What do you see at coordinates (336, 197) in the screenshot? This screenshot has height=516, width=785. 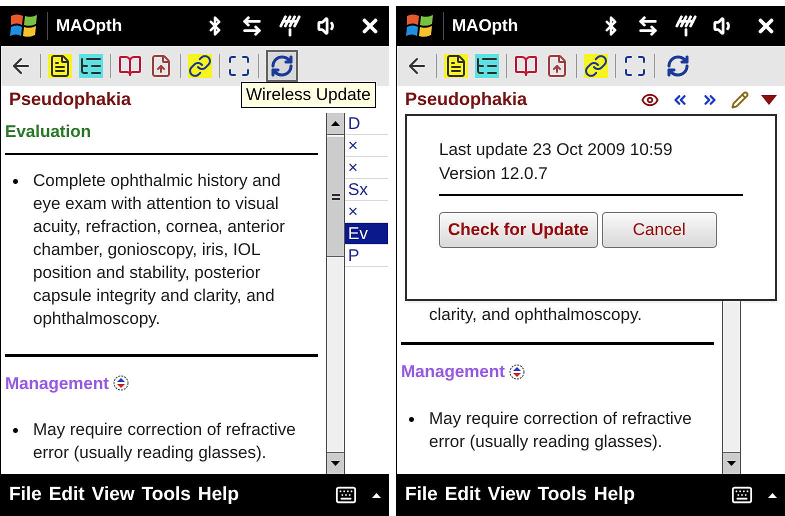 I see `grip-icon` at bounding box center [336, 197].